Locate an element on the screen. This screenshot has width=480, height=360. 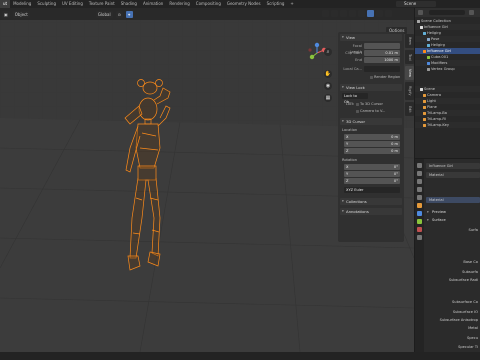
tab-view: View is located at coordinates (409, 73).